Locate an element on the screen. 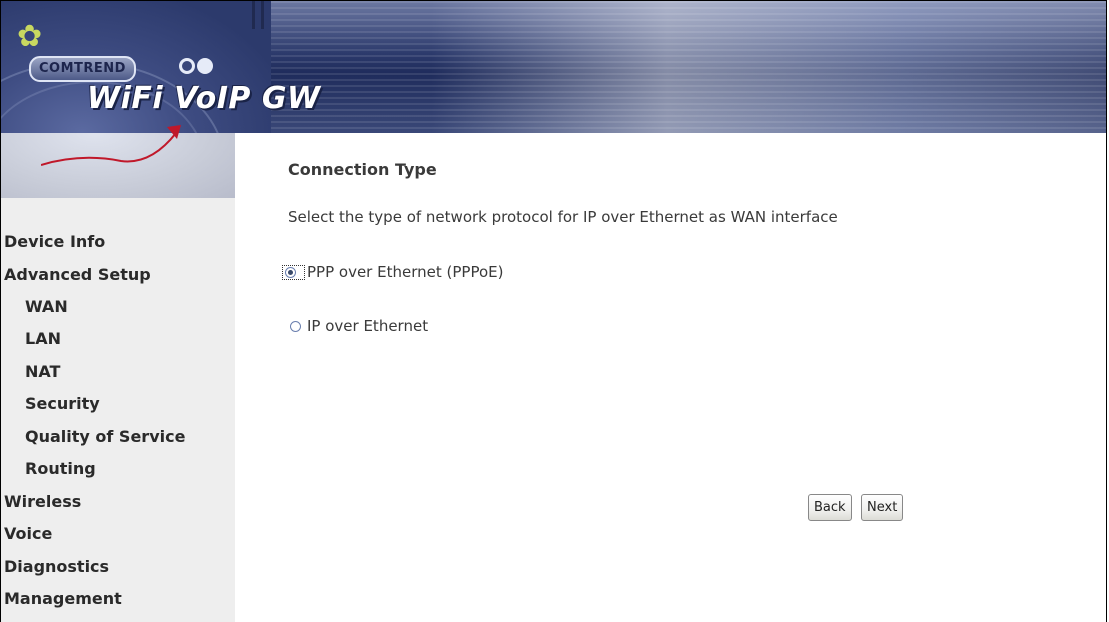 The width and height of the screenshot is (1109, 622). logo-dot-icon is located at coordinates (205, 66).